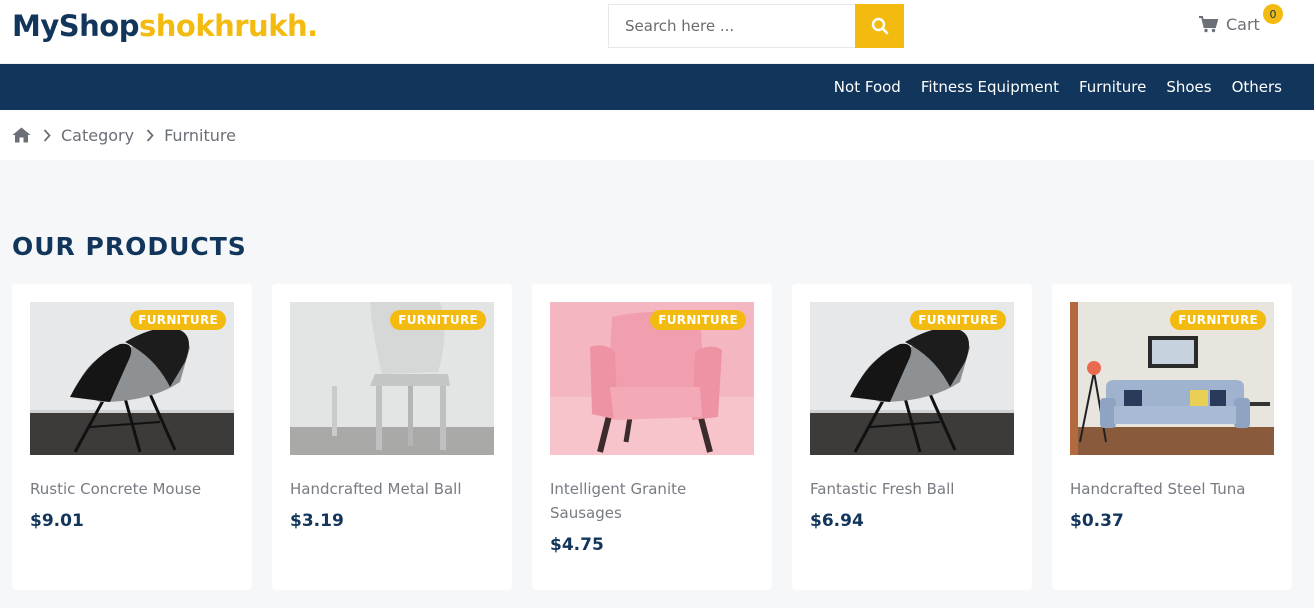 The width and height of the screenshot is (1314, 608). I want to click on product-price: $4.75, so click(577, 545).